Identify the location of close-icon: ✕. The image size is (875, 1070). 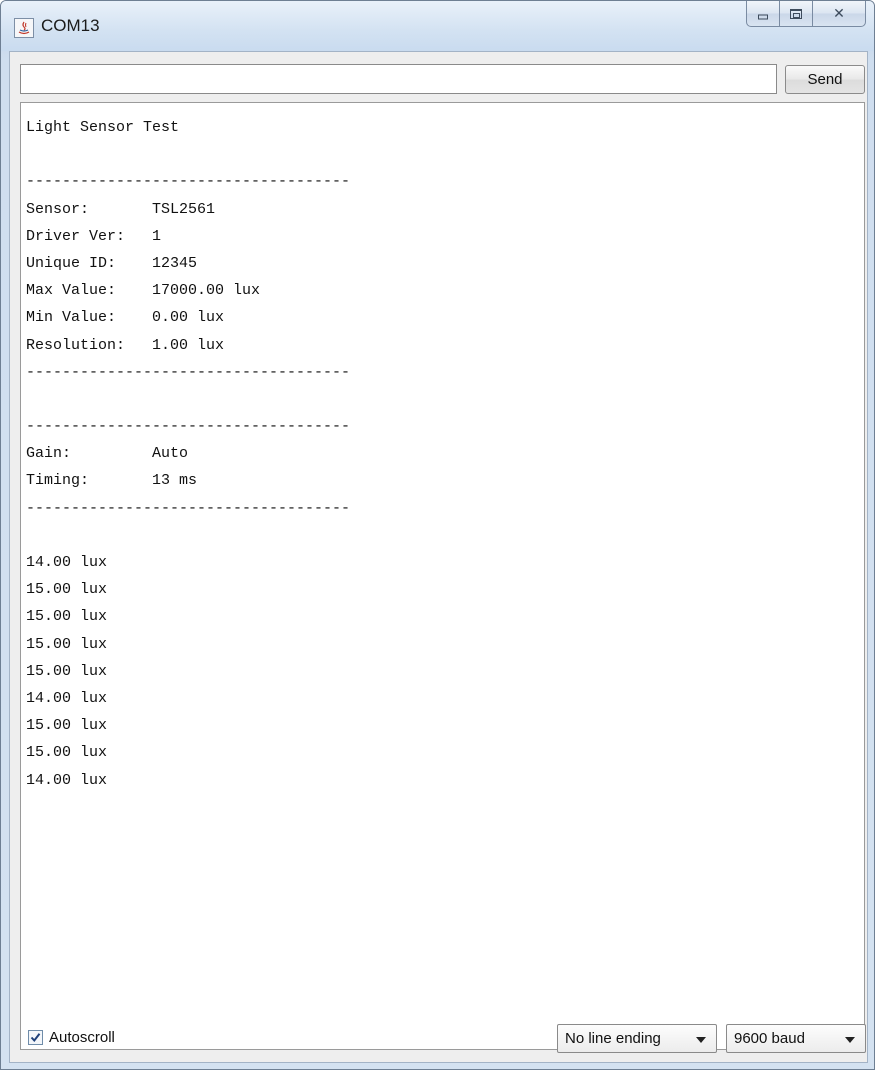
(839, 13).